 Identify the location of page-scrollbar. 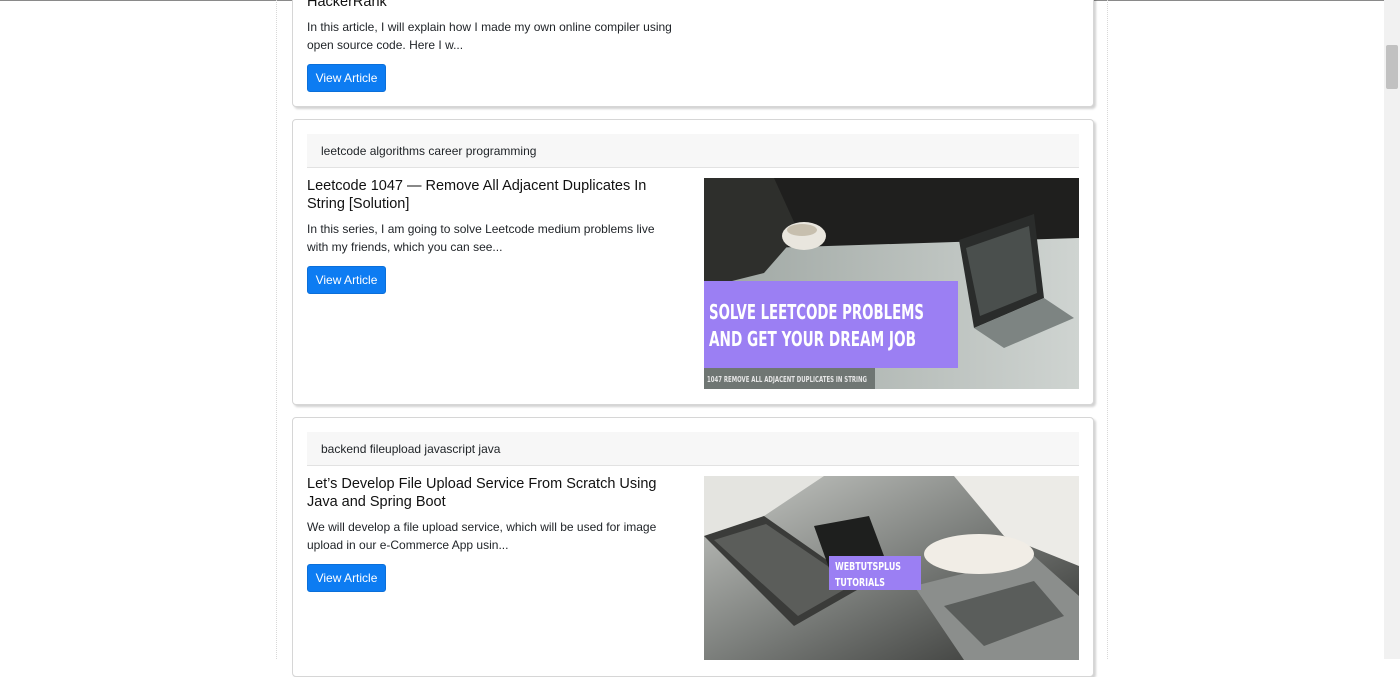
(1392, 329).